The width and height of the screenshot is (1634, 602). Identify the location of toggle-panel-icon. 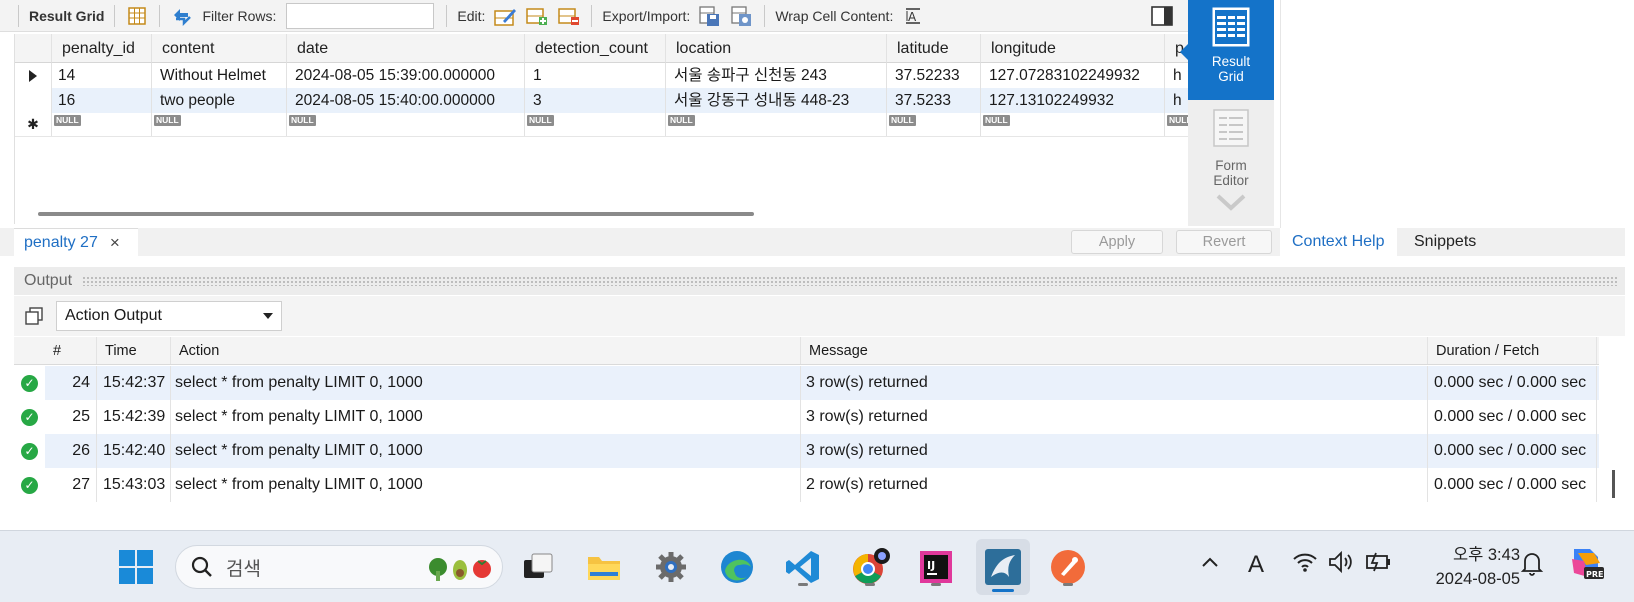
(1162, 16).